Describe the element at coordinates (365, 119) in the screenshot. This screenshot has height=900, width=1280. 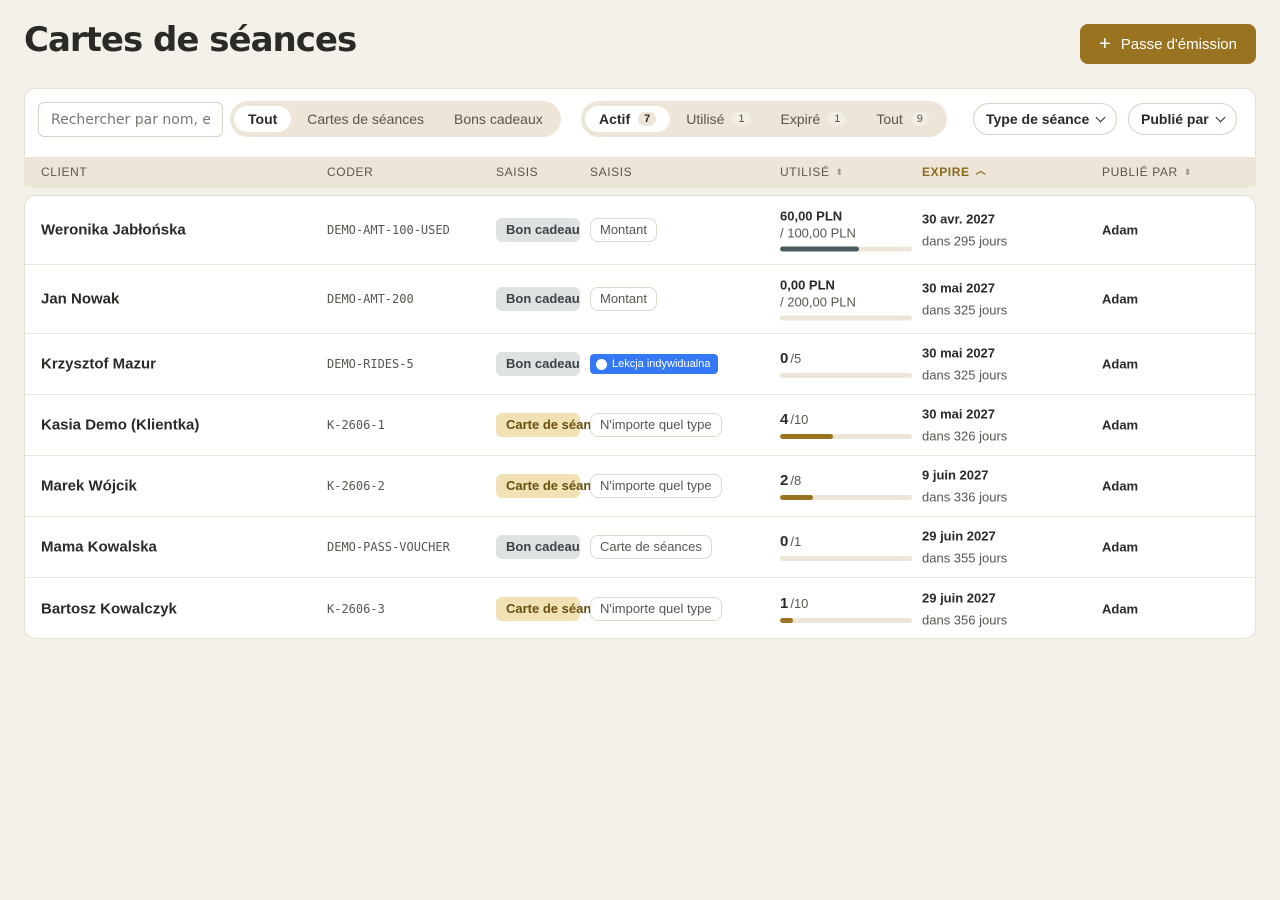
I see `type-filter-session-cards: Cartes de séances` at that location.